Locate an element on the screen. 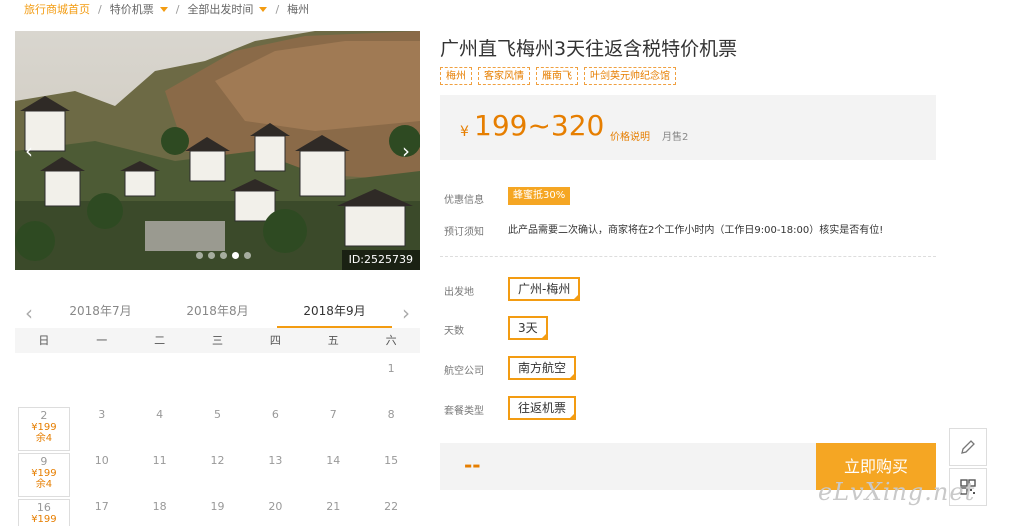 Image resolution: width=1024 pixels, height=526 pixels. calendar-day: 4 is located at coordinates (160, 424).